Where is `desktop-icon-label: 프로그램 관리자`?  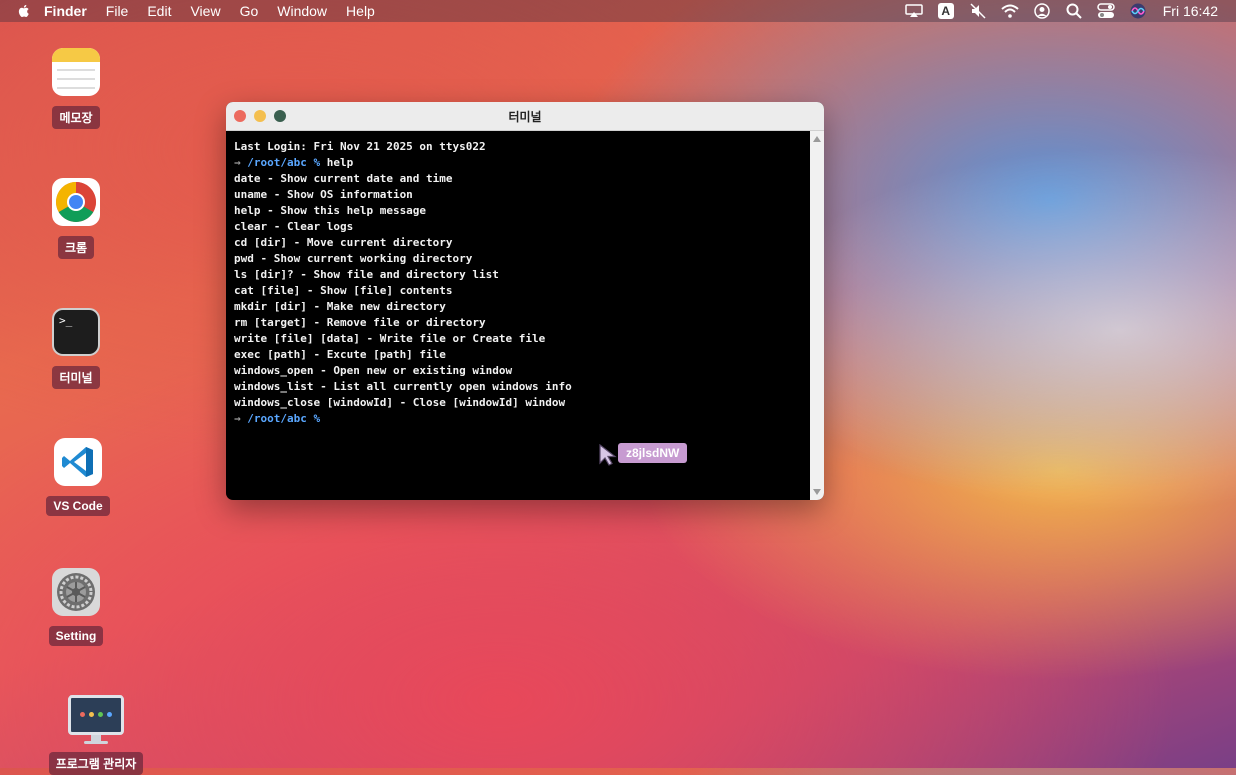
desktop-icon-label: 프로그램 관리자 is located at coordinates (96, 763).